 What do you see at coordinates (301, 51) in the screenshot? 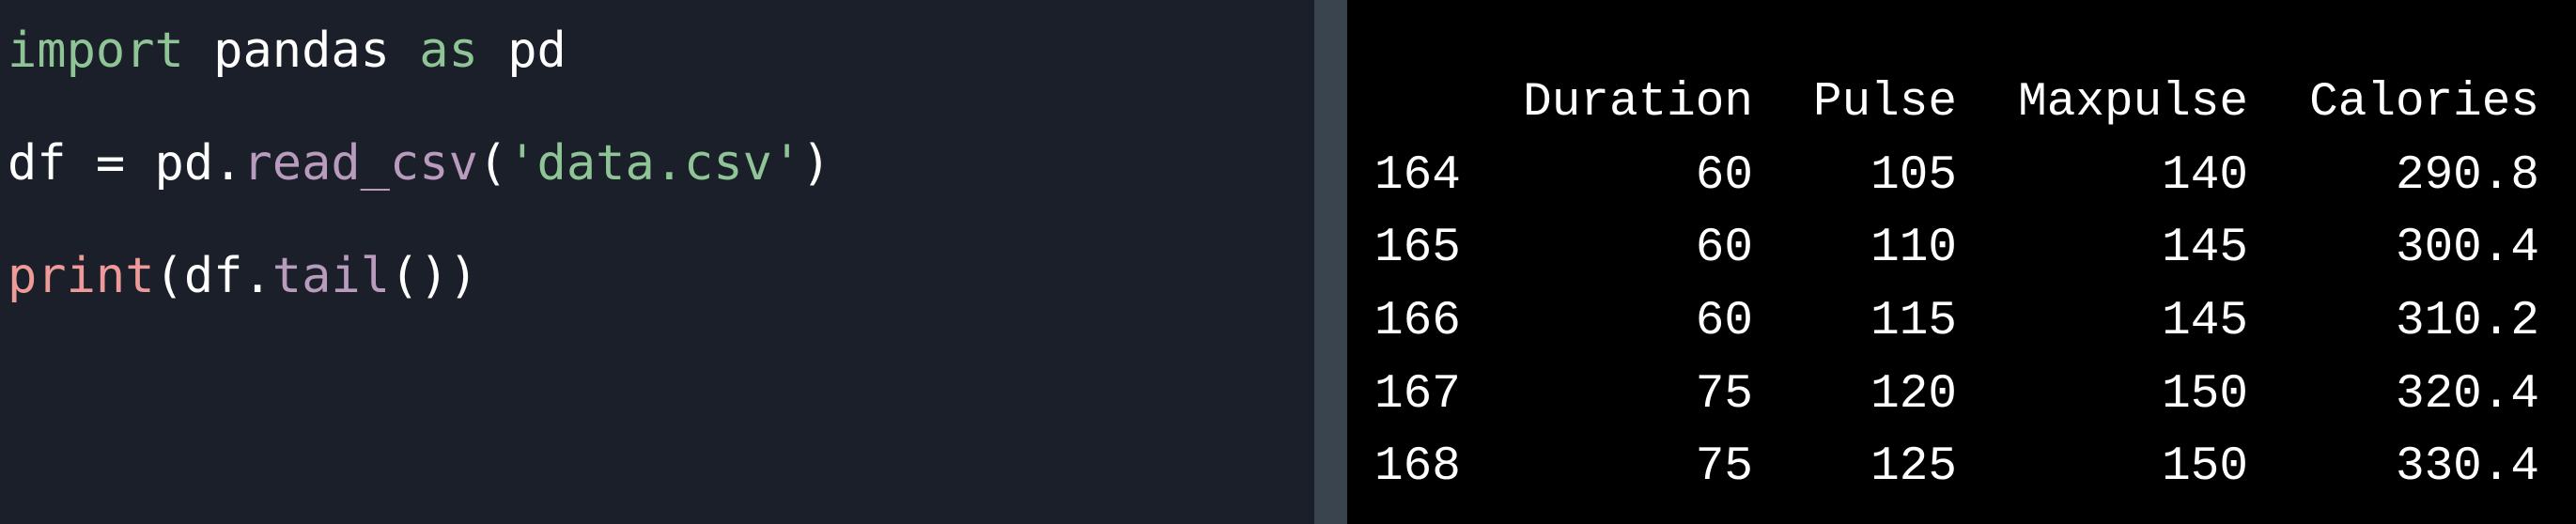
I see `code-text: pandas` at bounding box center [301, 51].